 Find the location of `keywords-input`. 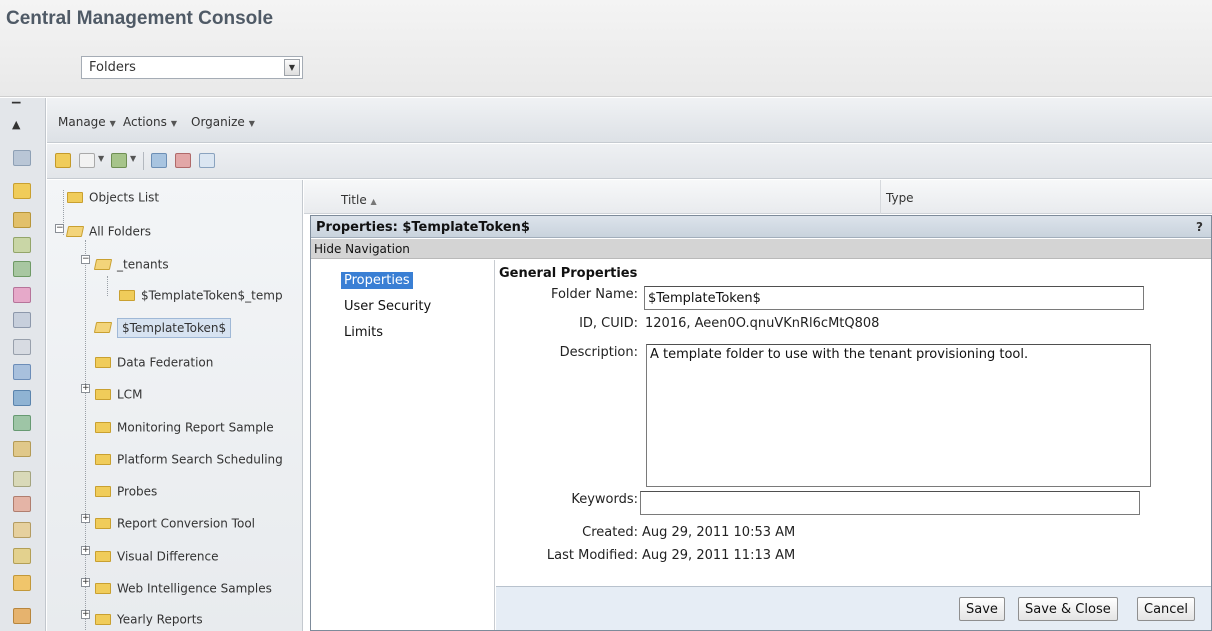

keywords-input is located at coordinates (890, 503).